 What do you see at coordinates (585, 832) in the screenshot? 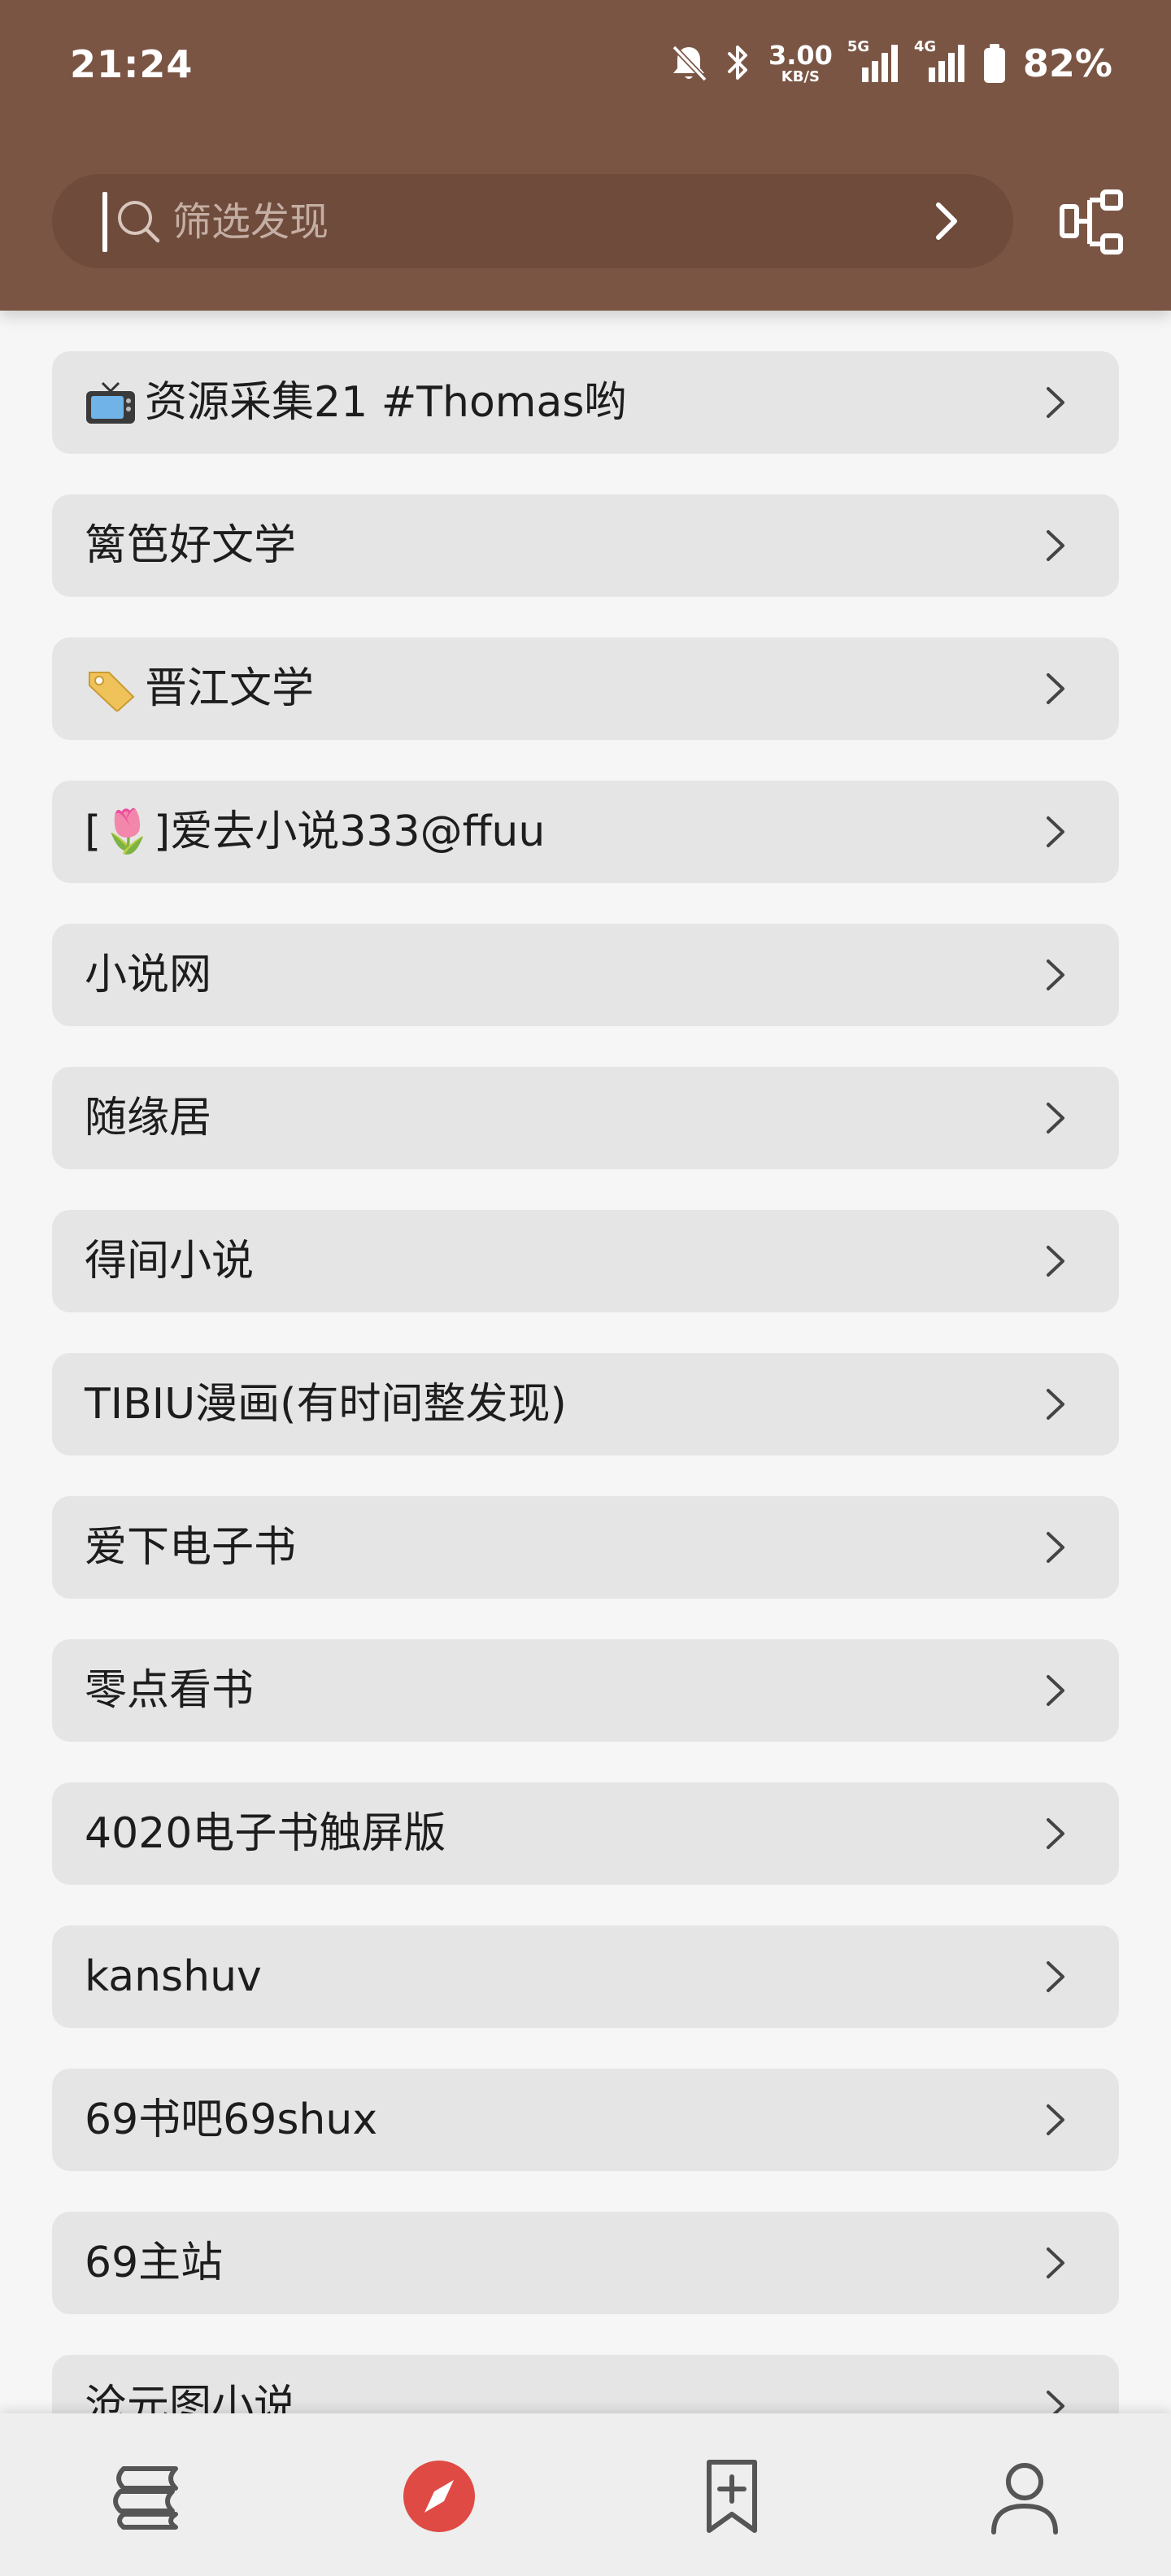
I see `source-item: [🌷]爱去小说333@ffuu` at bounding box center [585, 832].